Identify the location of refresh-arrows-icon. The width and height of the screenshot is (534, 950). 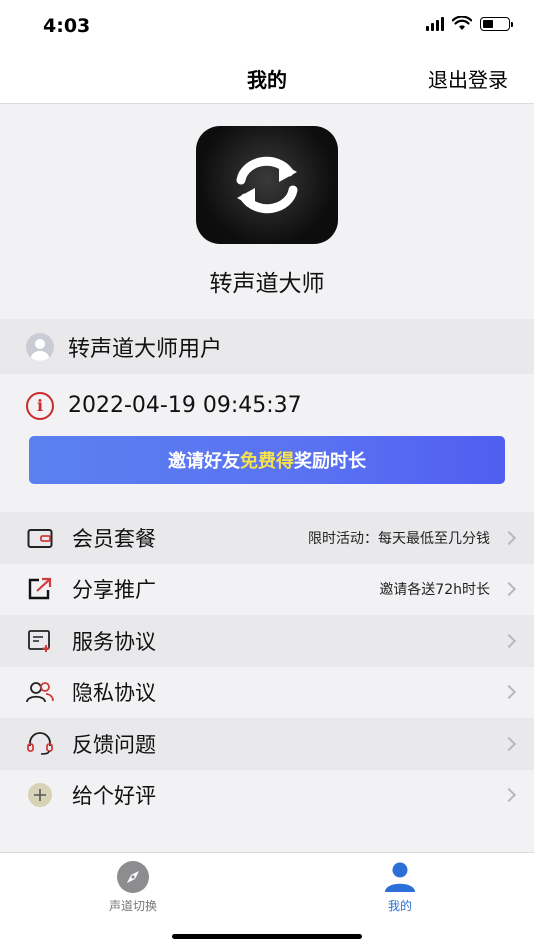
(267, 185).